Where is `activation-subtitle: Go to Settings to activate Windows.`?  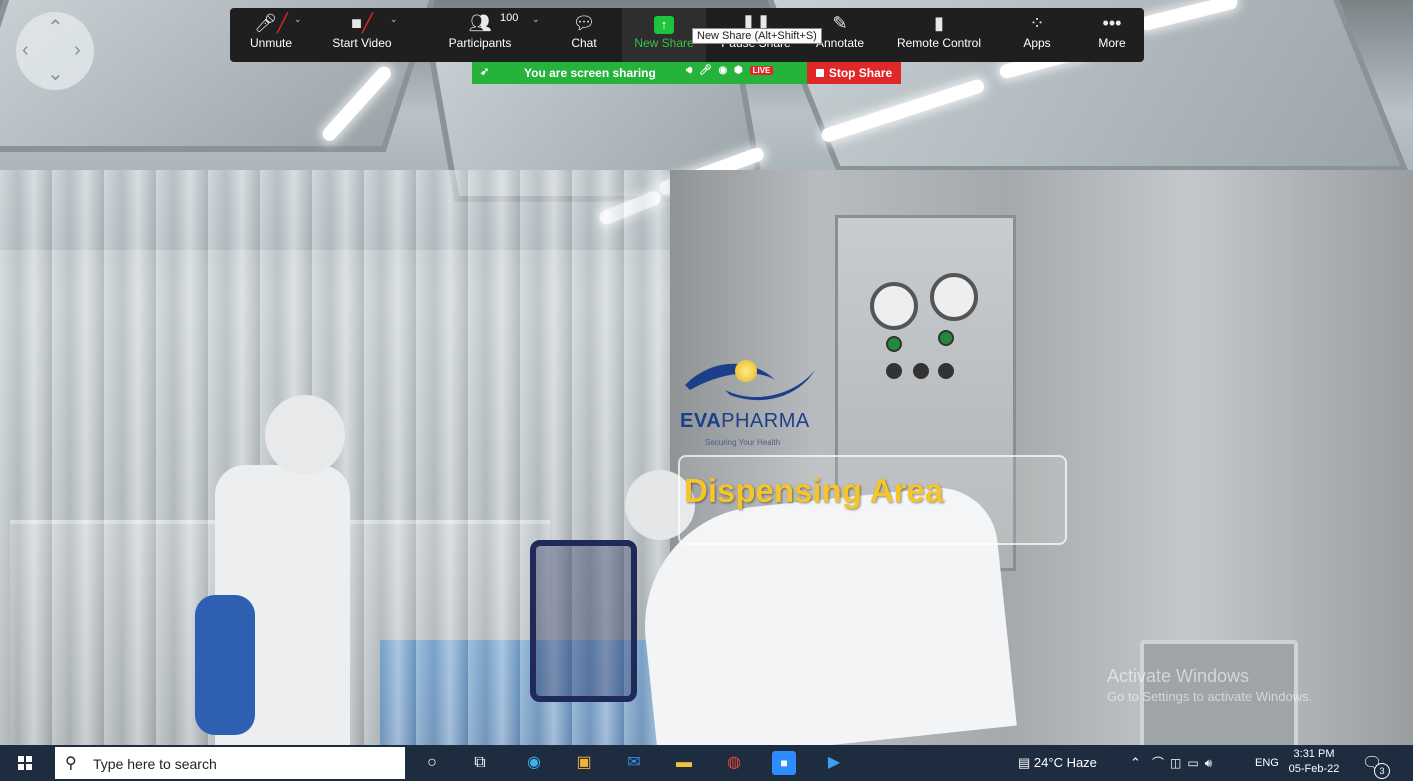
activation-subtitle: Go to Settings to activate Windows. is located at coordinates (1210, 696).